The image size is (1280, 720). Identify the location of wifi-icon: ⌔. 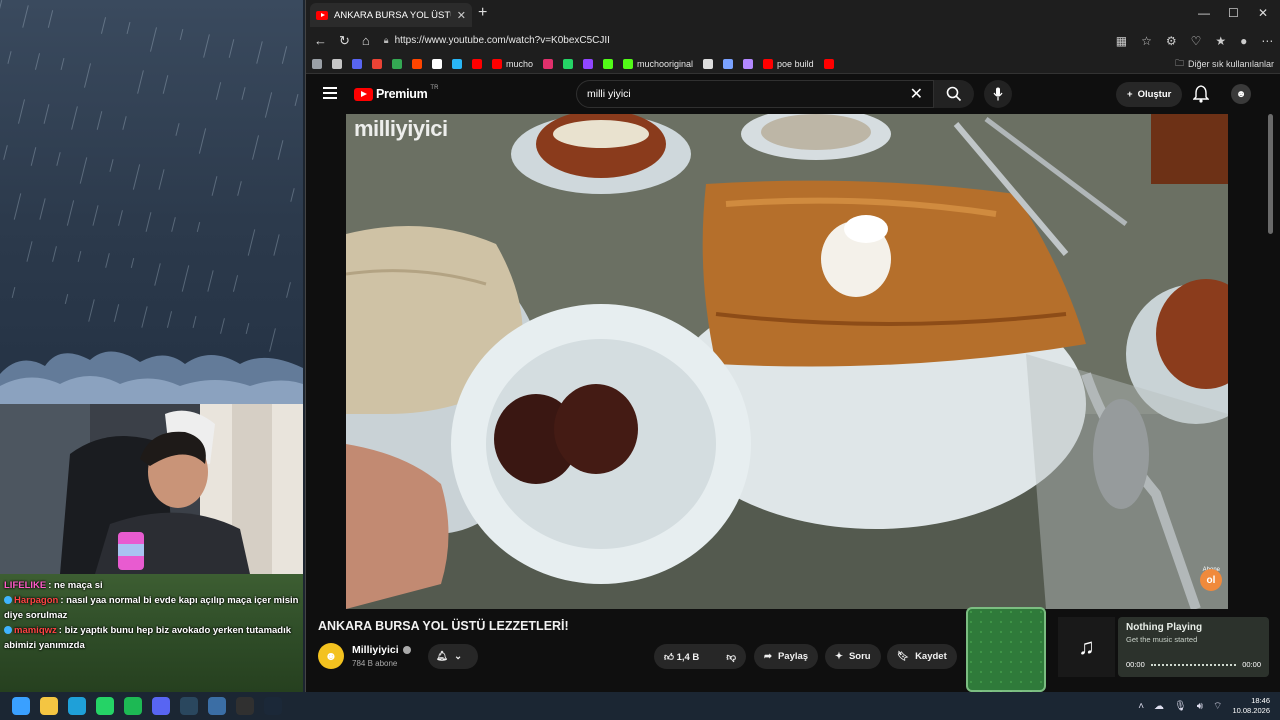
(1217, 706).